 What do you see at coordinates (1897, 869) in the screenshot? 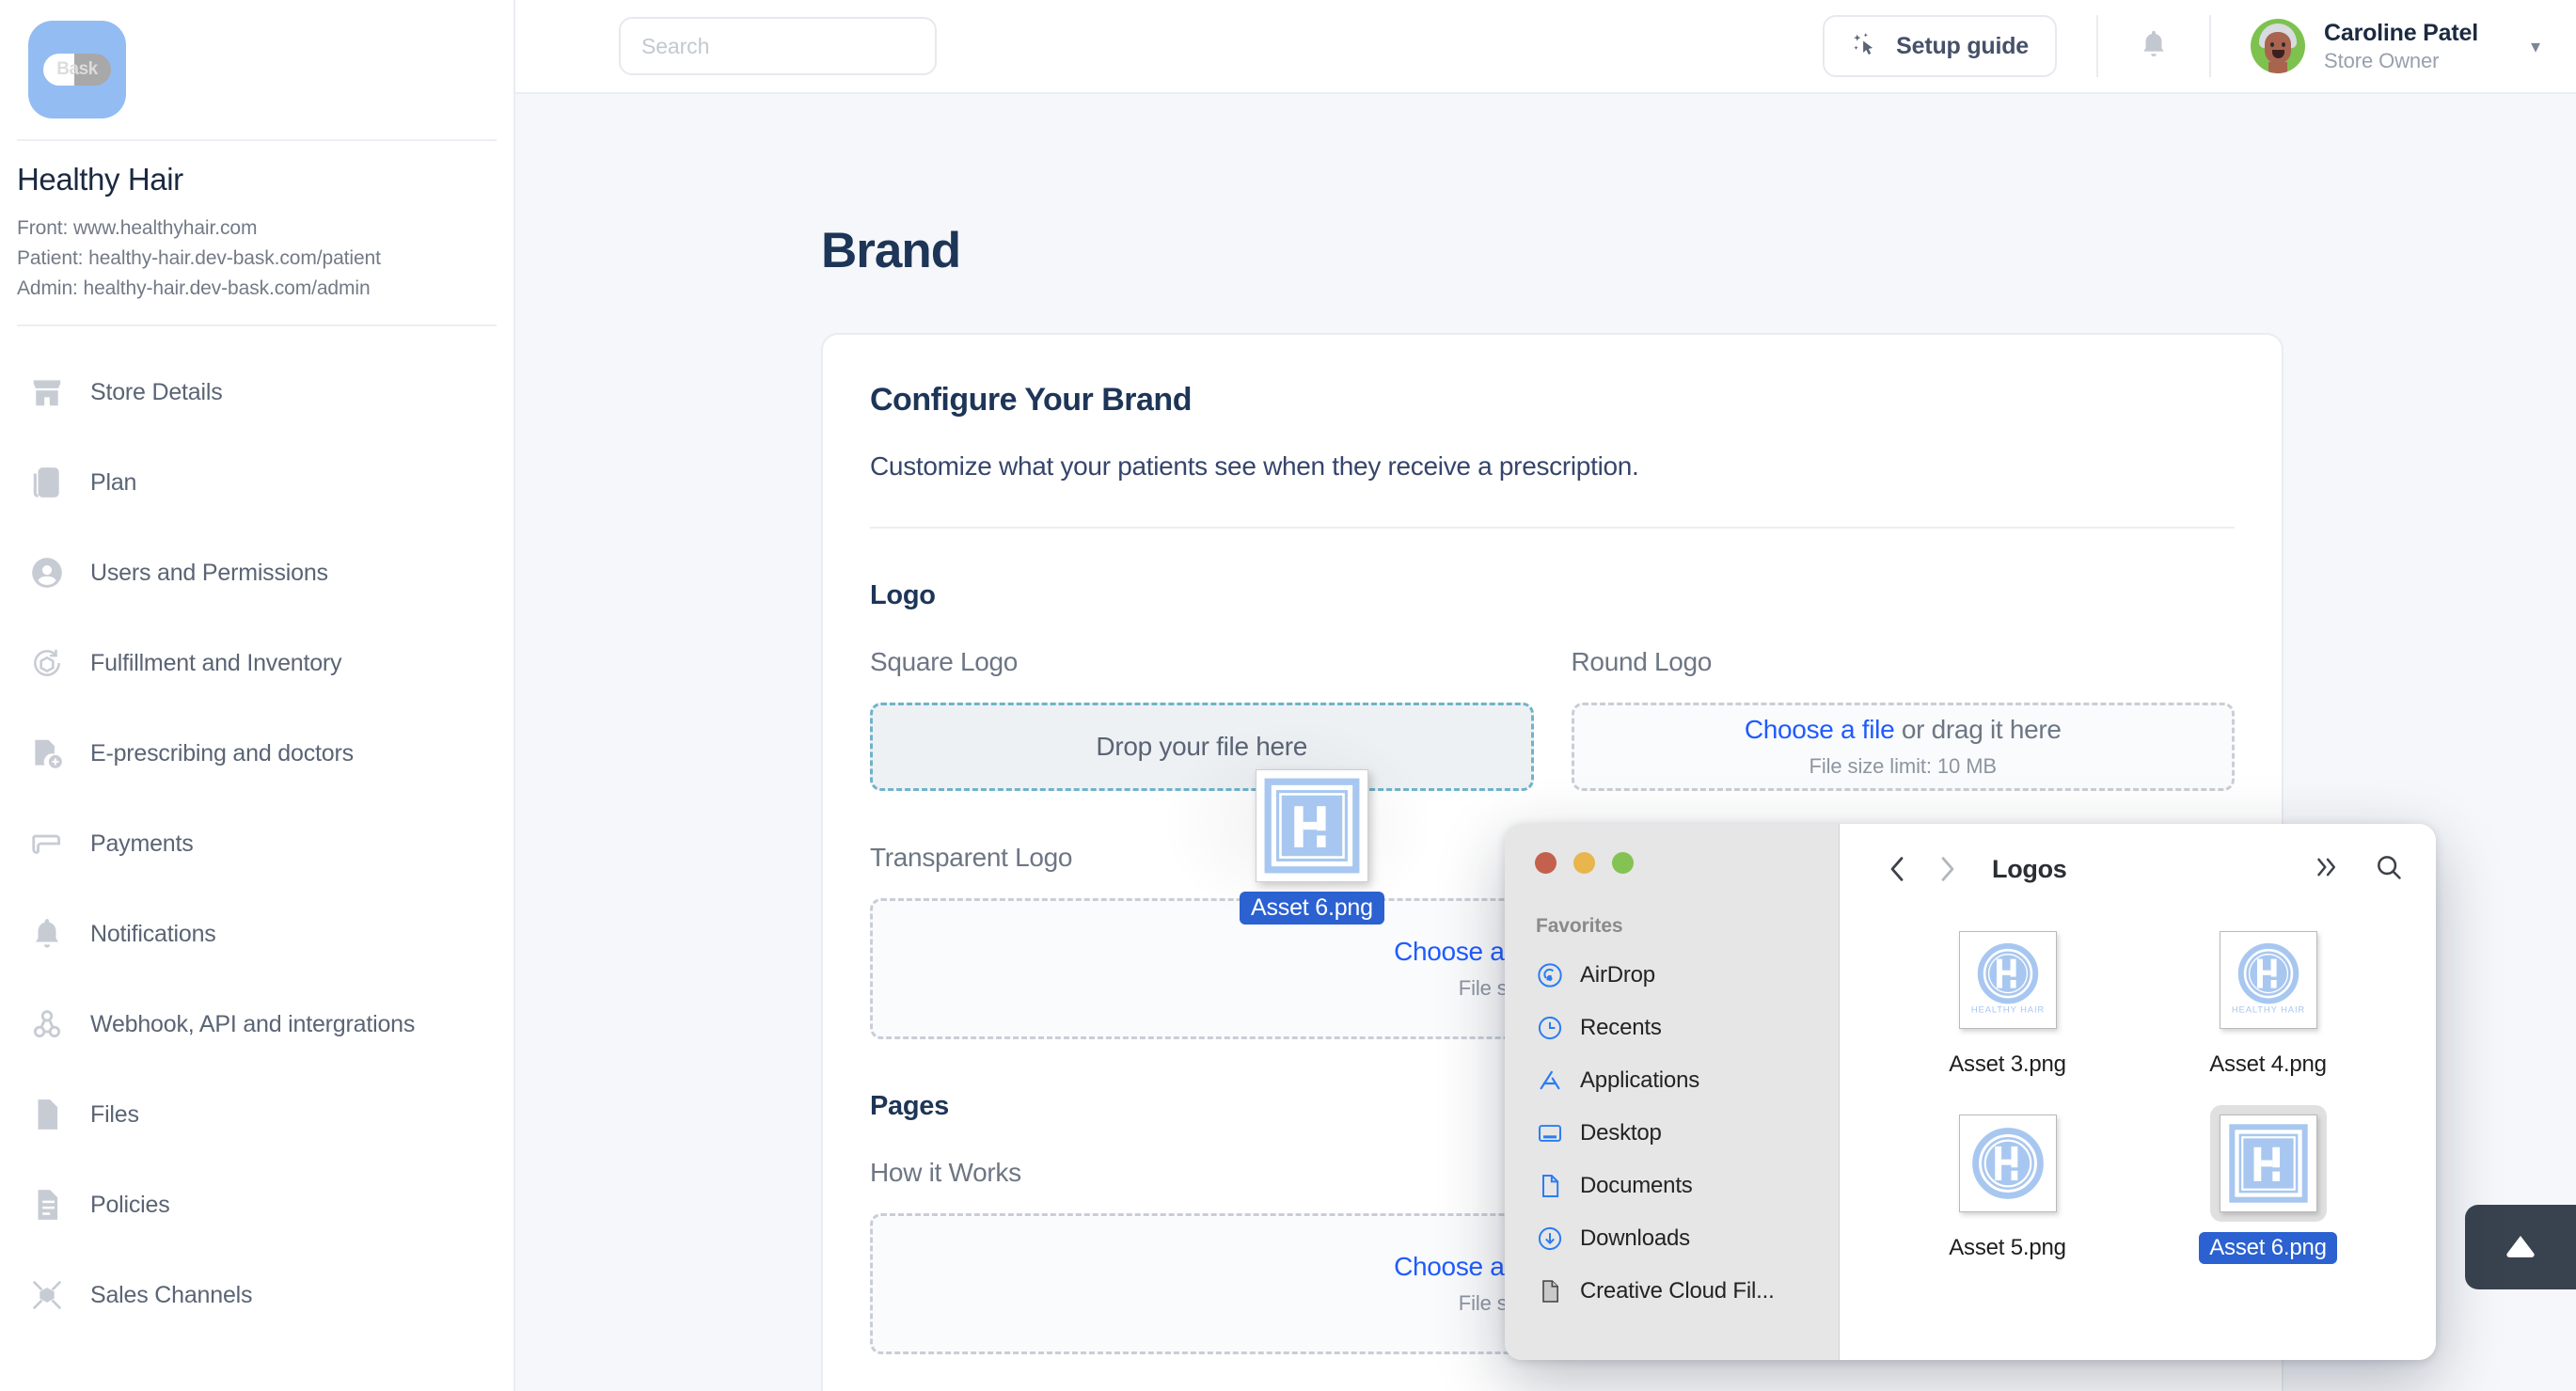
I see `back-button` at bounding box center [1897, 869].